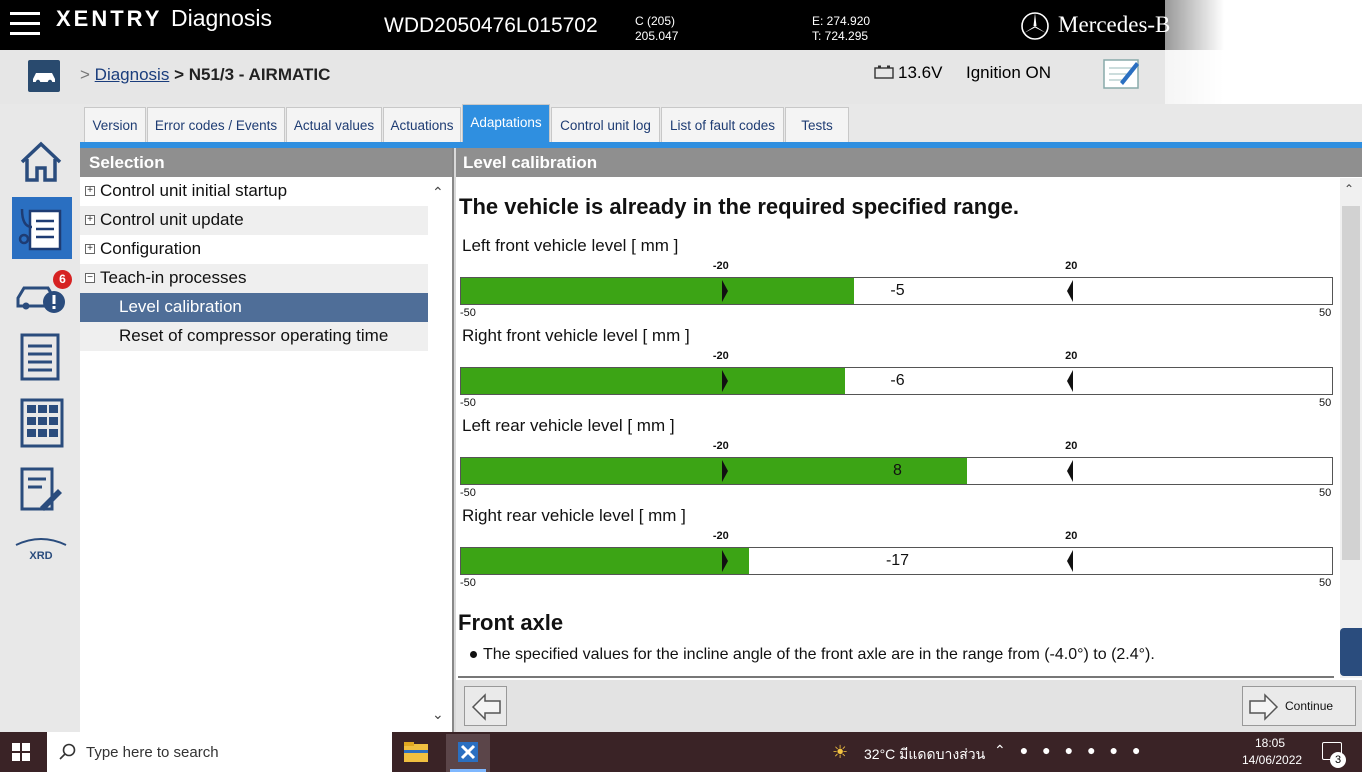 The height and width of the screenshot is (772, 1362). Describe the element at coordinates (1122, 75) in the screenshot. I see `notepad-icon` at that location.